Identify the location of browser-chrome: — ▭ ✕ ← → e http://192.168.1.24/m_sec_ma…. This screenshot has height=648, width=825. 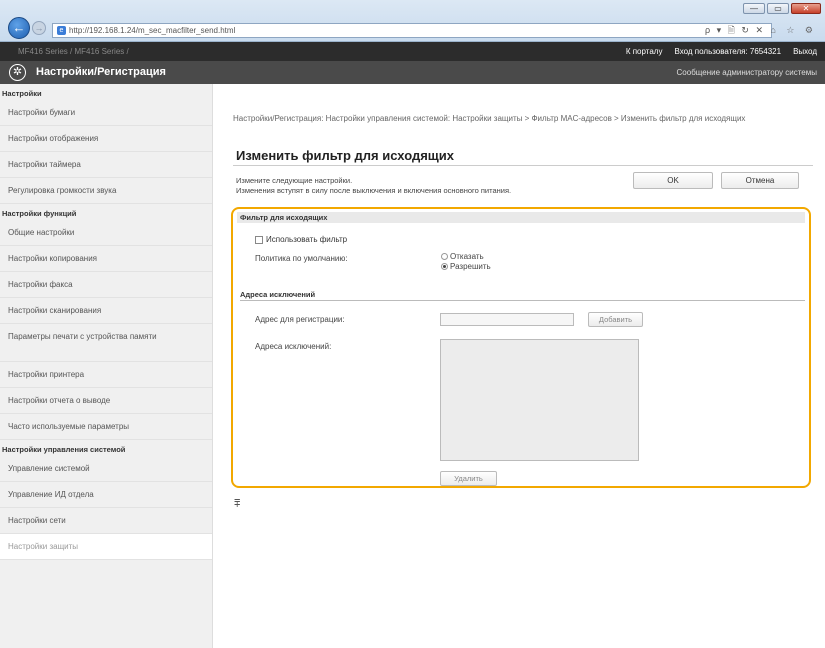
(412, 21).